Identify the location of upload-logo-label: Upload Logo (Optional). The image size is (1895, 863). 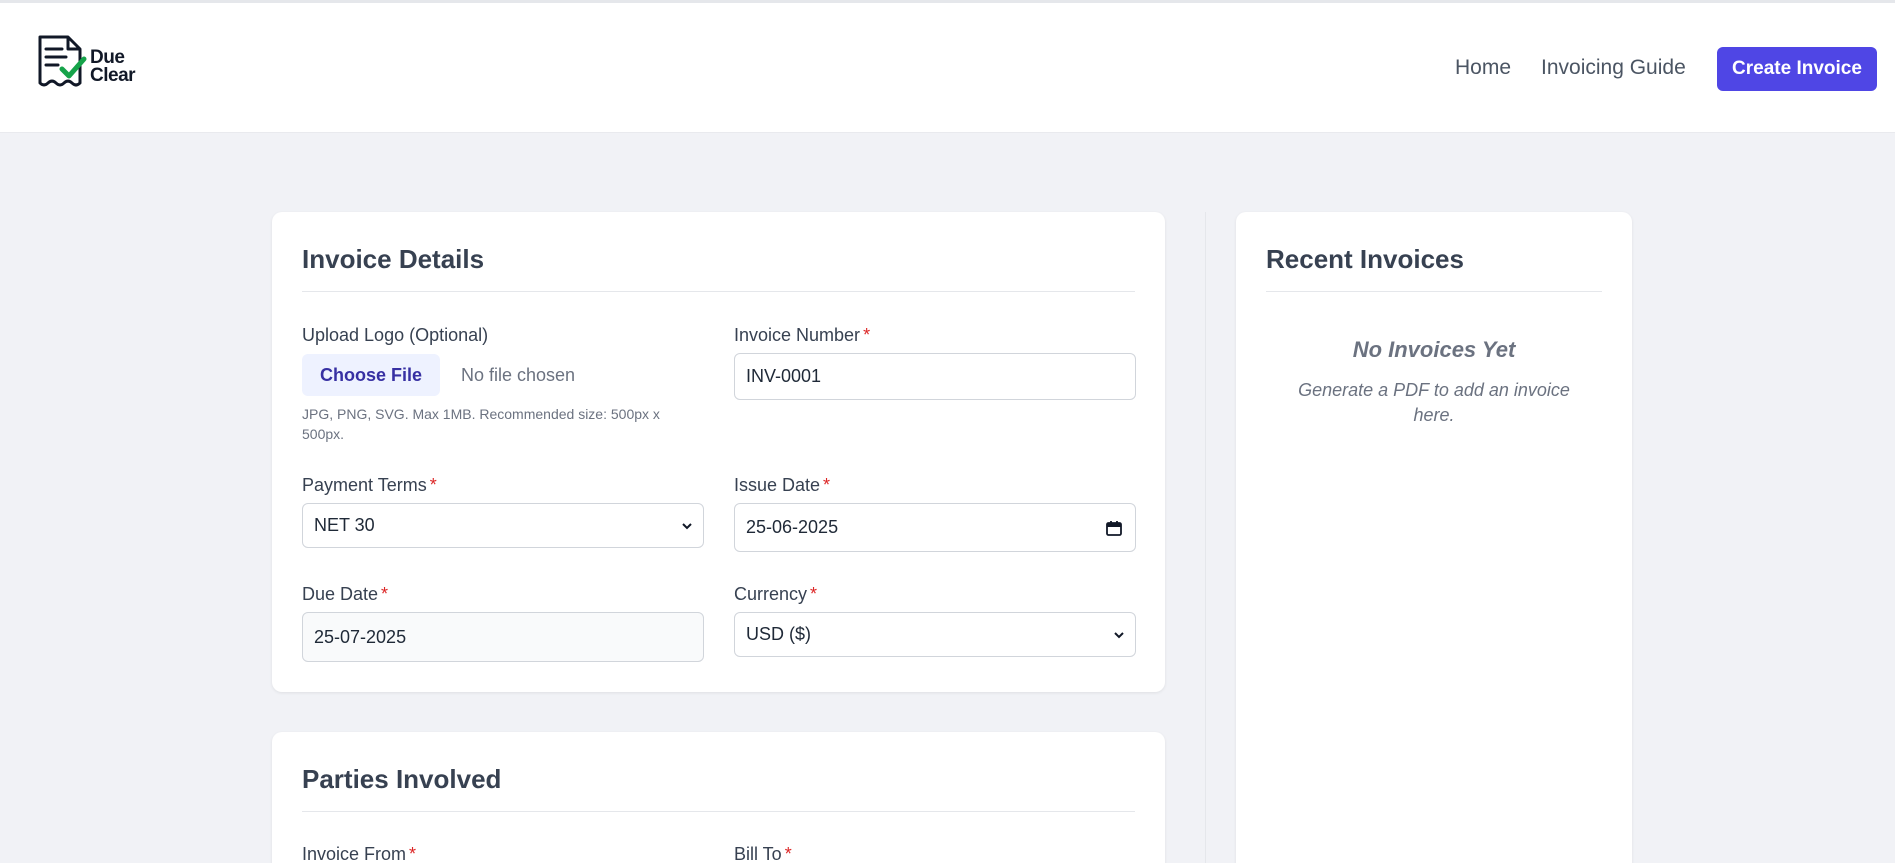
(395, 335).